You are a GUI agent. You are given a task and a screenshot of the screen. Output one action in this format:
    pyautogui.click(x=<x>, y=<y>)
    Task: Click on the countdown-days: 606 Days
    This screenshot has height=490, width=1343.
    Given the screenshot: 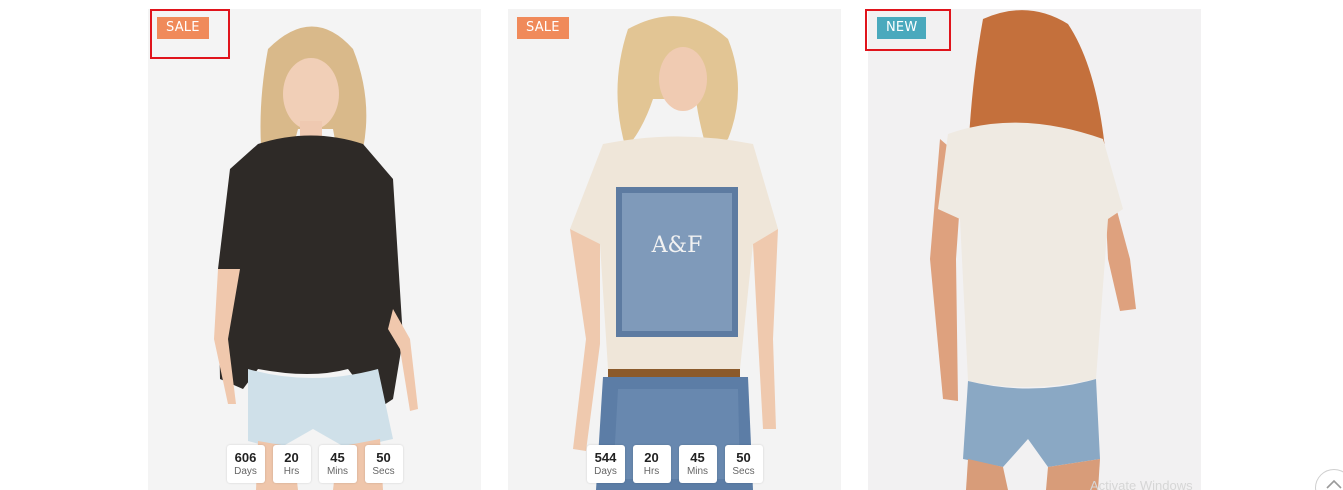 What is the action you would take?
    pyautogui.click(x=245, y=464)
    